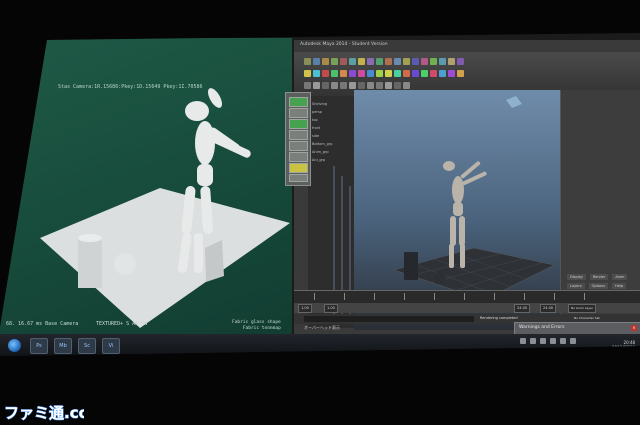 The image size is (640, 425). What do you see at coordinates (582, 308) in the screenshot?
I see `anim-layer-field: No Anim Layer` at bounding box center [582, 308].